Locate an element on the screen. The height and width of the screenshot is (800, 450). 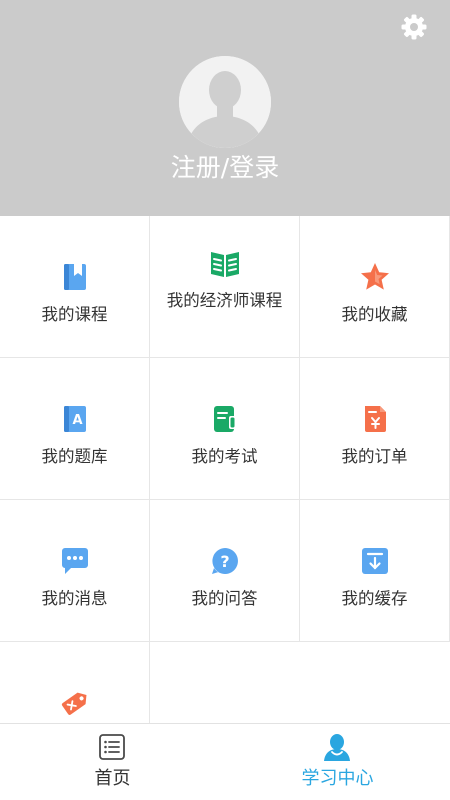
menu-item-my-messages: 我的消息 is located at coordinates (75, 571).